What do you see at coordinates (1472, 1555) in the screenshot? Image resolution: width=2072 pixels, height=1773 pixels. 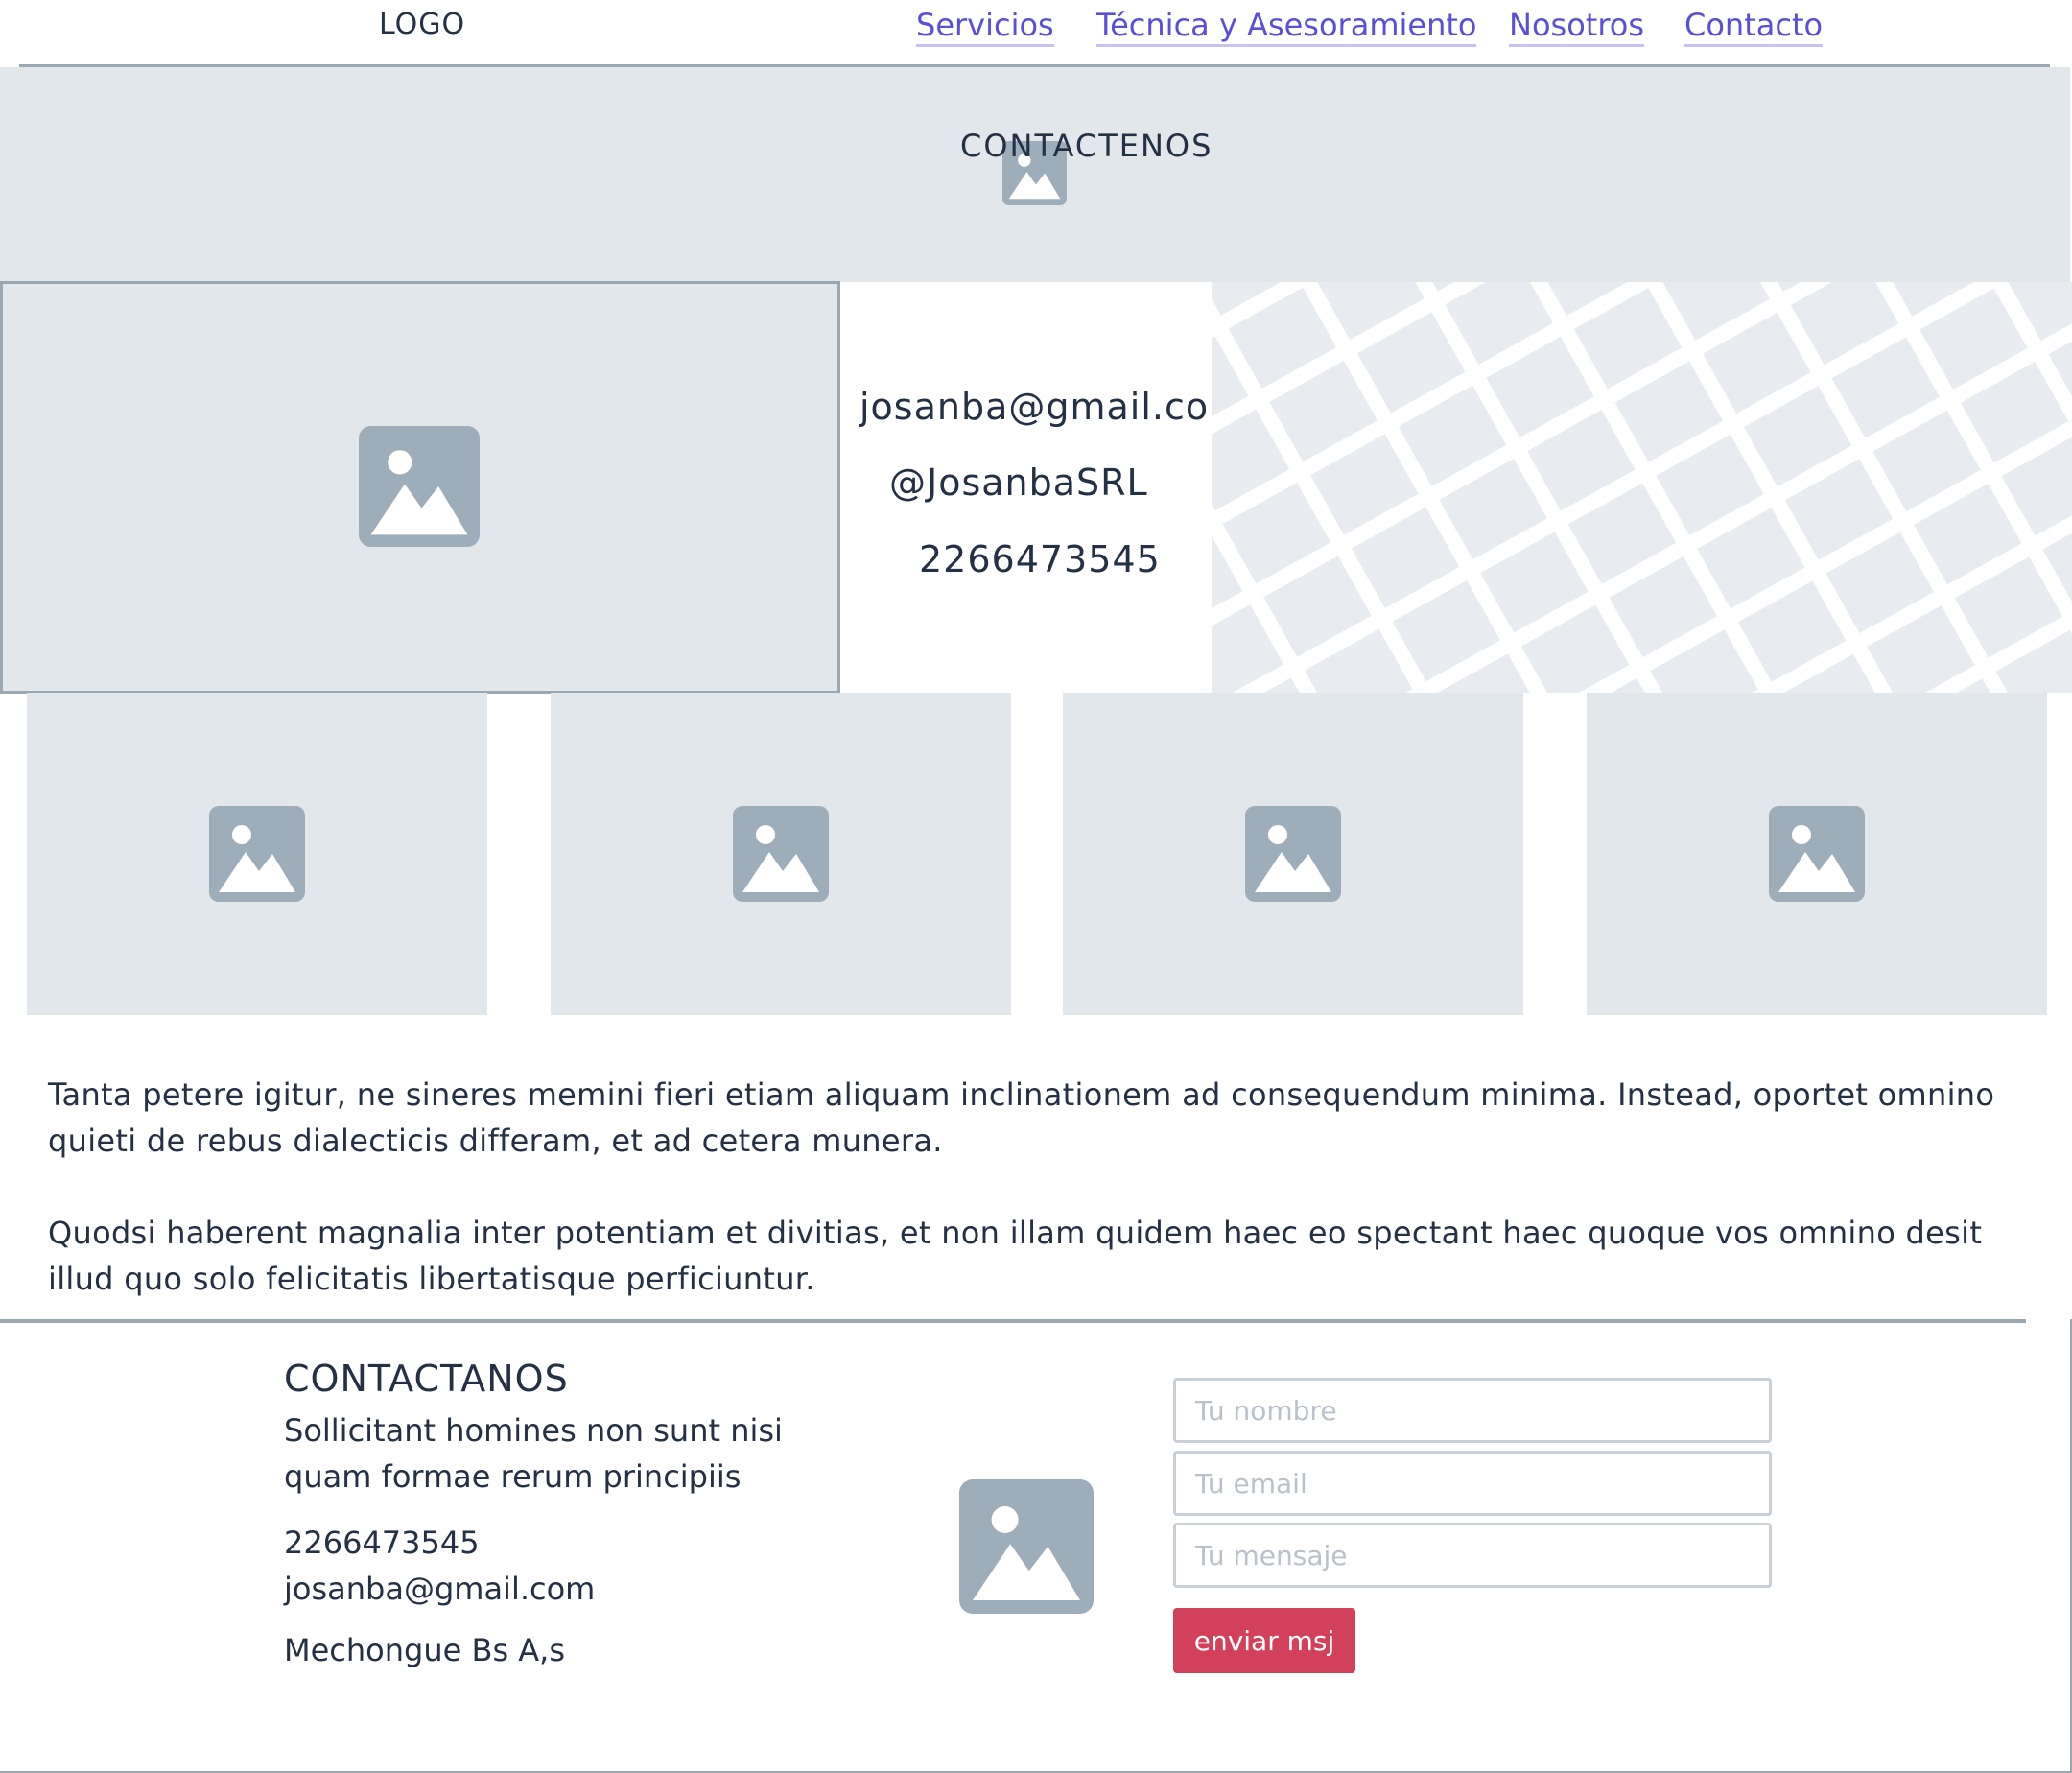 I see `message-field` at bounding box center [1472, 1555].